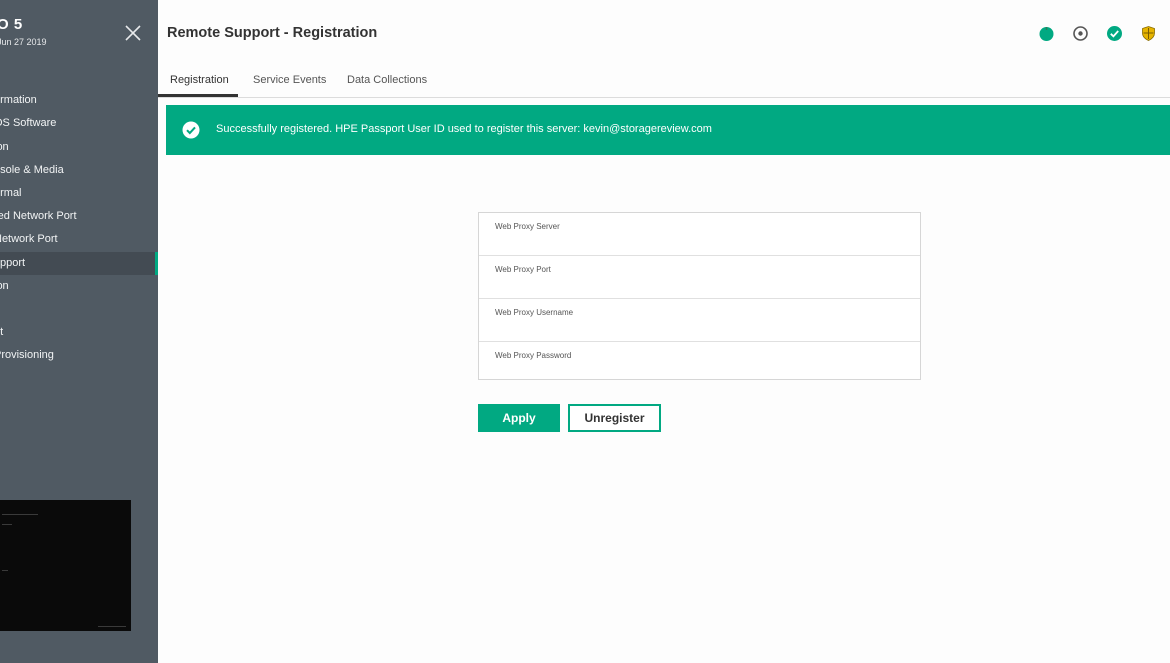 This screenshot has width=1170, height=663. I want to click on sidebar-item-console-media: nsole & Media, so click(79, 170).